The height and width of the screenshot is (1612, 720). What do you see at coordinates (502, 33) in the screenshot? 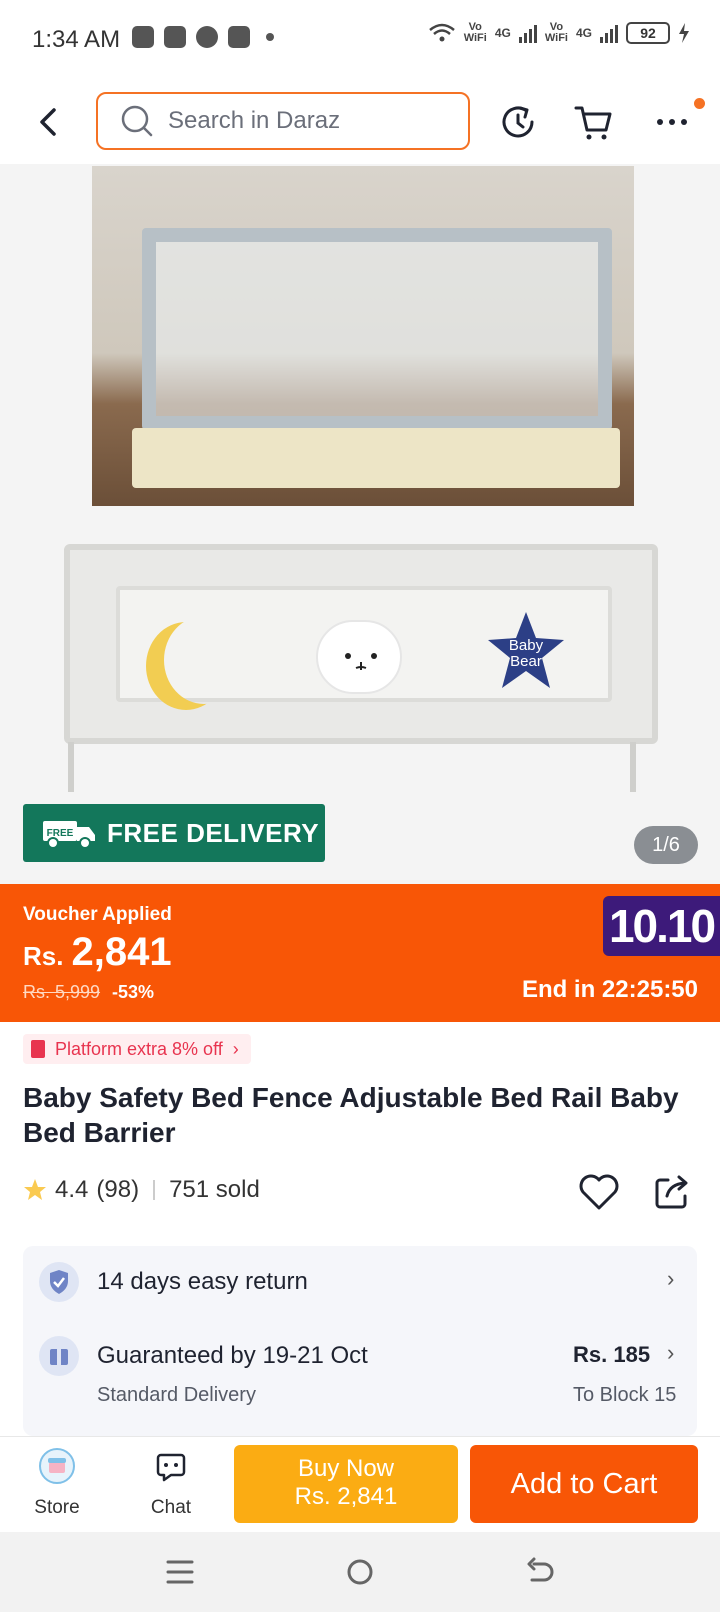
I see `network-type: 4G` at bounding box center [502, 33].